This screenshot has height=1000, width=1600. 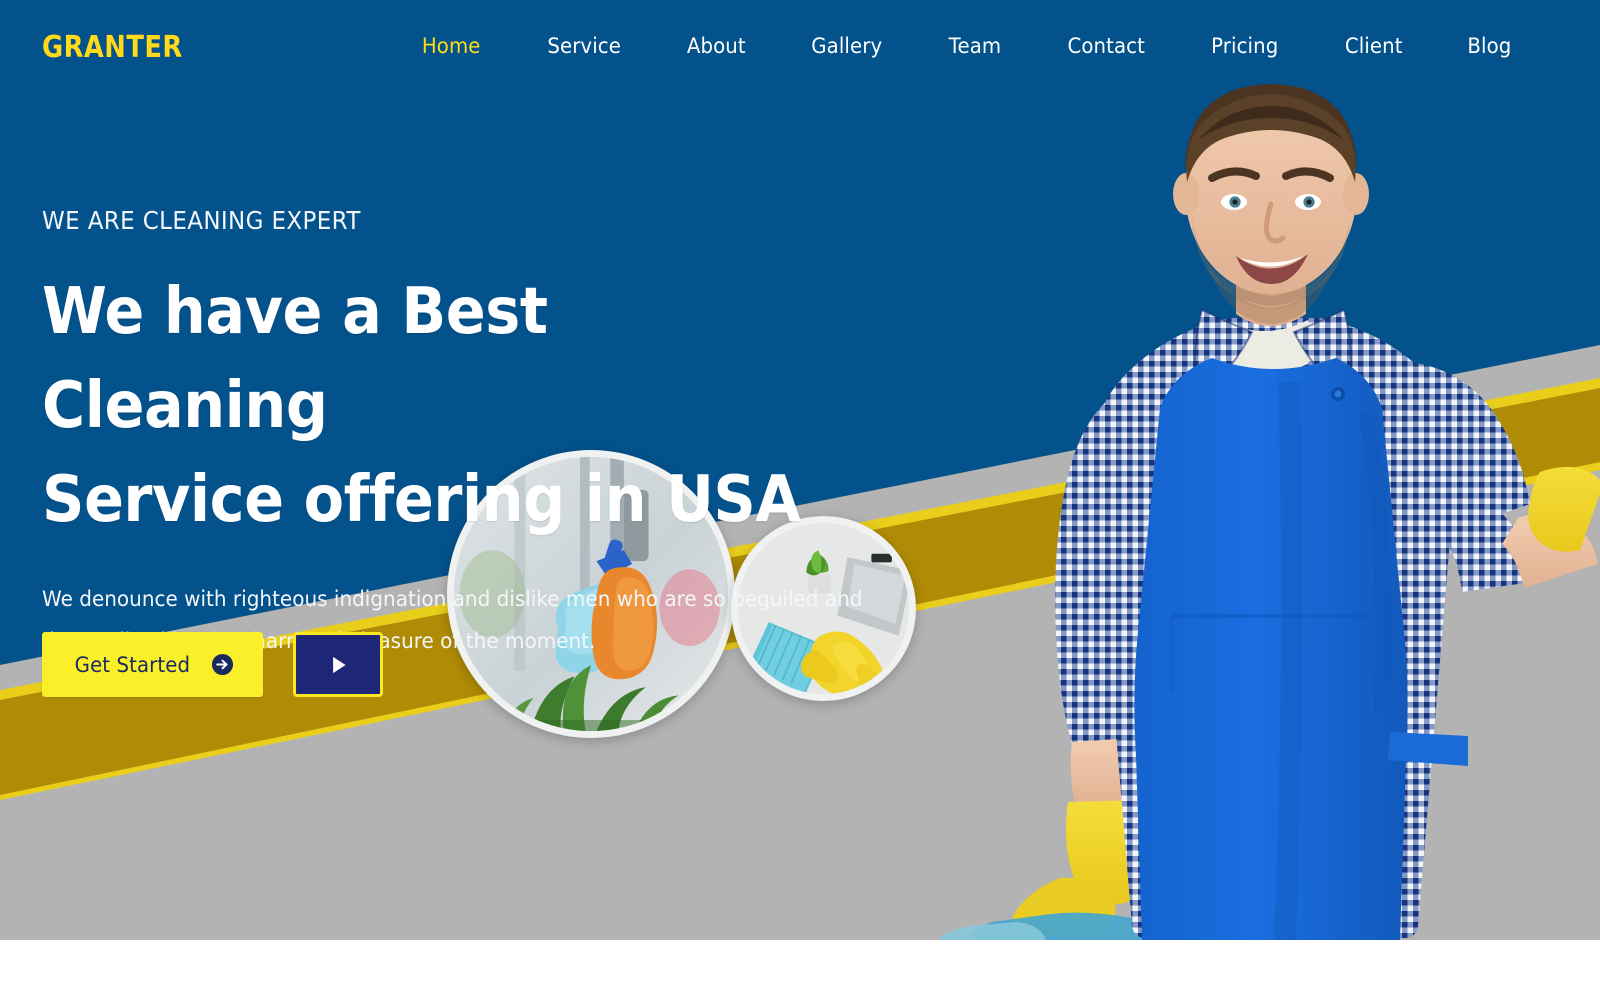 I want to click on play-icon, so click(x=338, y=665).